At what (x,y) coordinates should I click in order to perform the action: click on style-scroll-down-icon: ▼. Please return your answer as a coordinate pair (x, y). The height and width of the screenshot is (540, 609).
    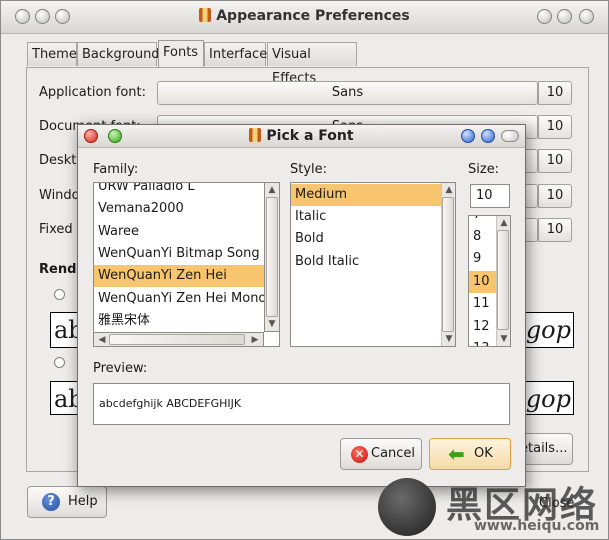
    Looking at the image, I should click on (448, 339).